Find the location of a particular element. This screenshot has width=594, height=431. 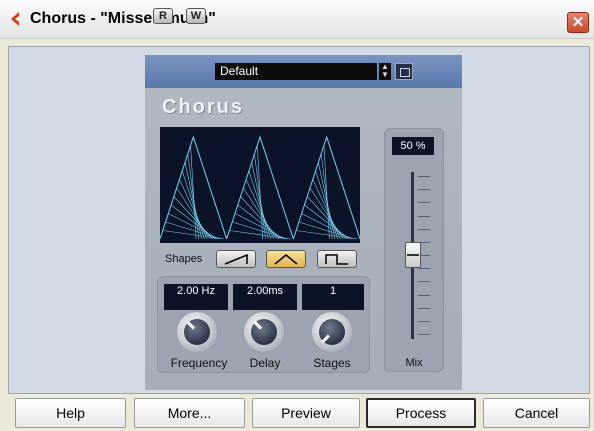

delay-knob is located at coordinates (264, 332).